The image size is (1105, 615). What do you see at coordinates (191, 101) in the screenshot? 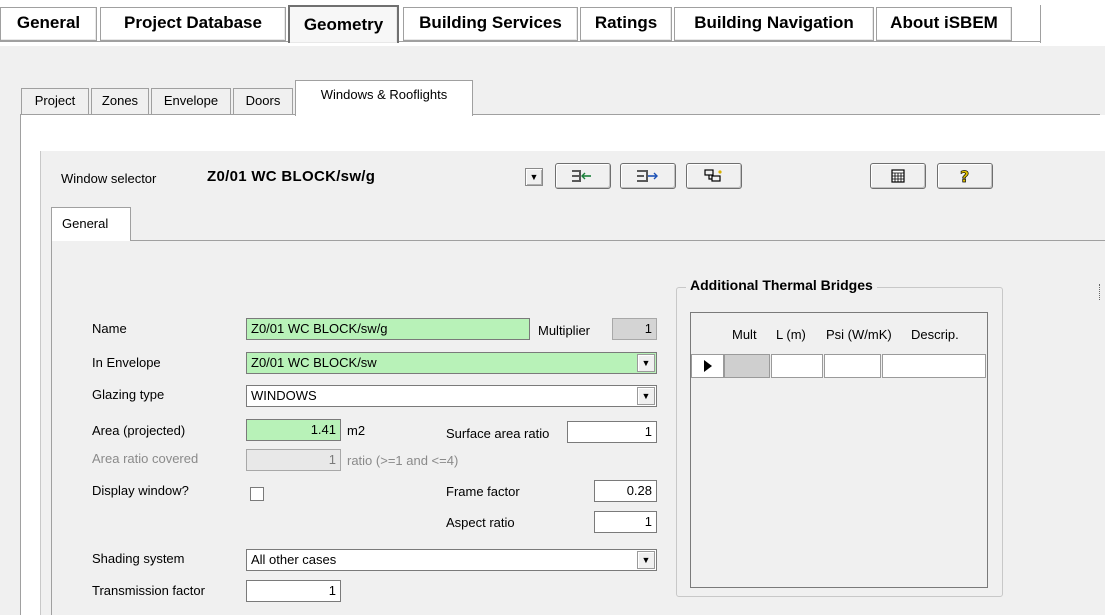
I see `subtab-envelope: Envelope` at bounding box center [191, 101].